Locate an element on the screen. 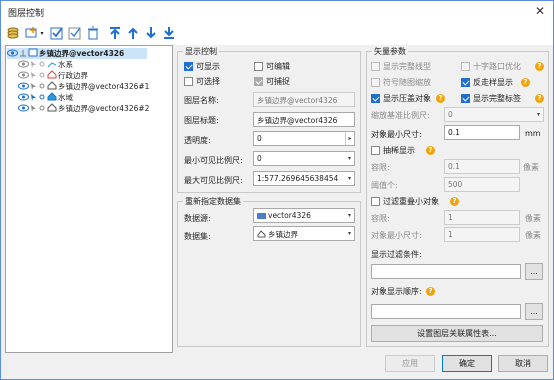 Image resolution: width=554 pixels, height=380 pixels. layer-name-field: 乡镇边界@vector4326 is located at coordinates (304, 99).